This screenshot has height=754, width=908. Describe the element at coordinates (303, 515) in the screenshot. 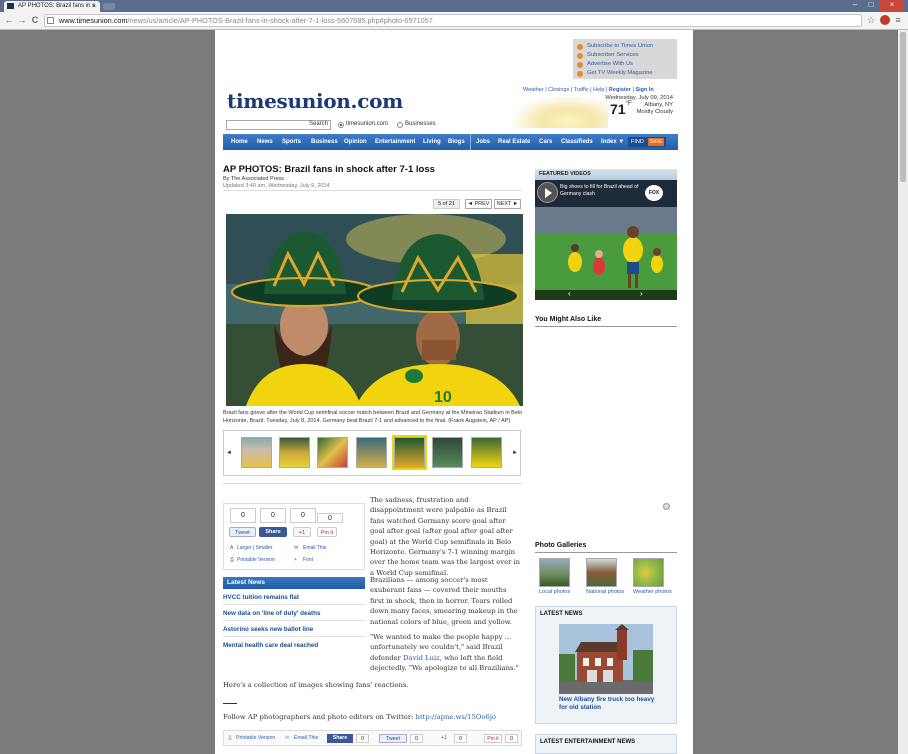

I see `gplus-count: 0` at that location.